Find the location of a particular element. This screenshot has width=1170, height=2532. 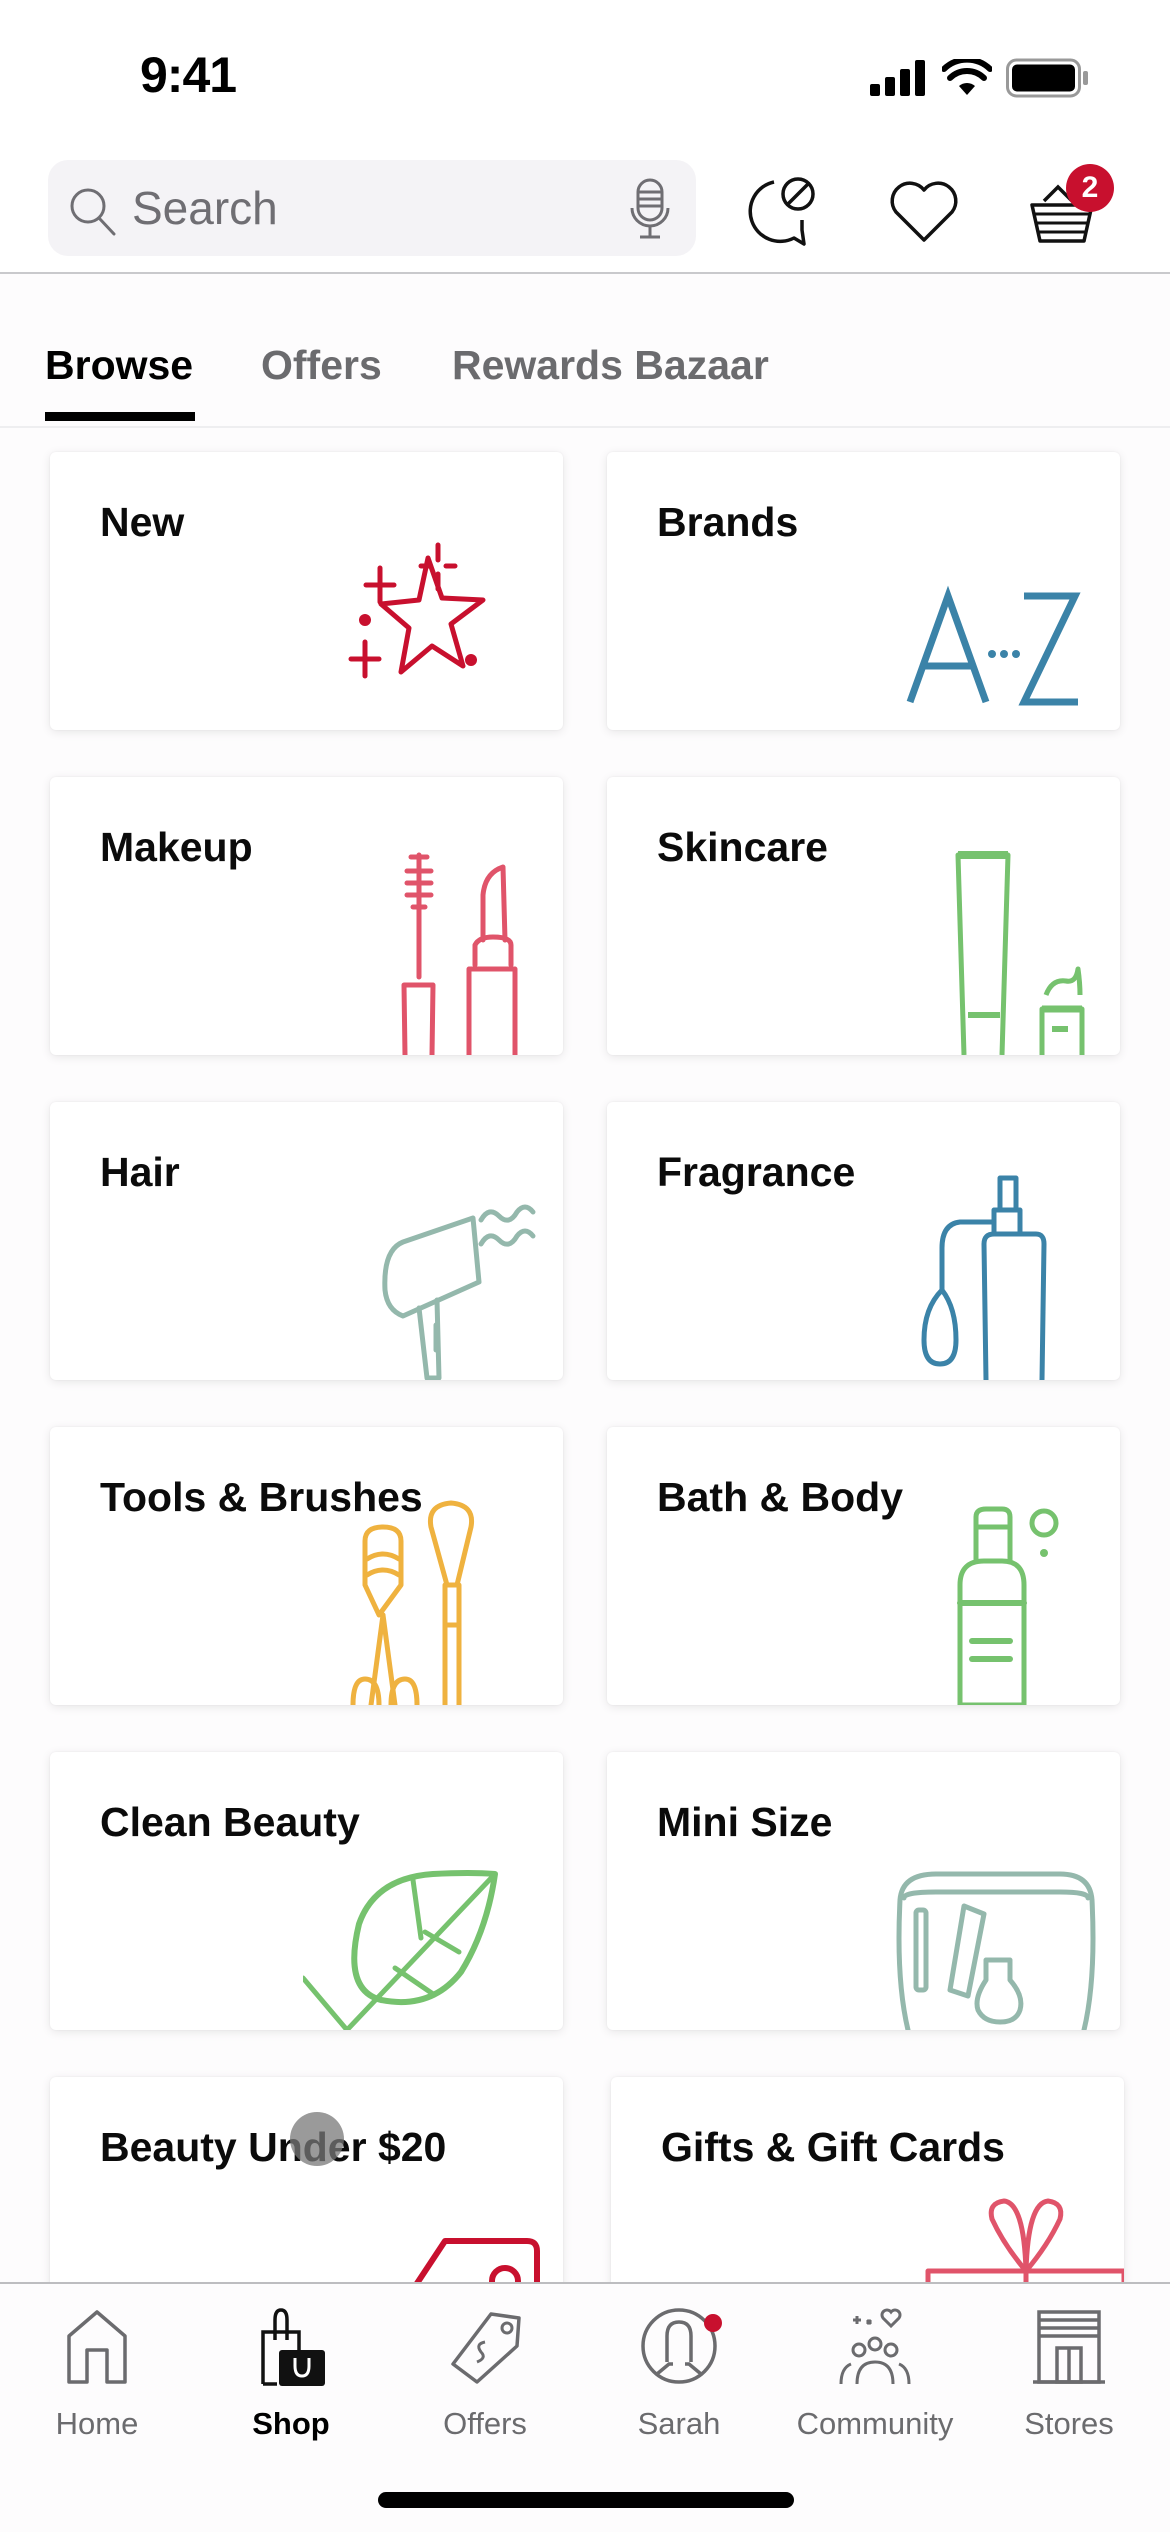

body-wash-bottle-icon is located at coordinates (1008, 1605).